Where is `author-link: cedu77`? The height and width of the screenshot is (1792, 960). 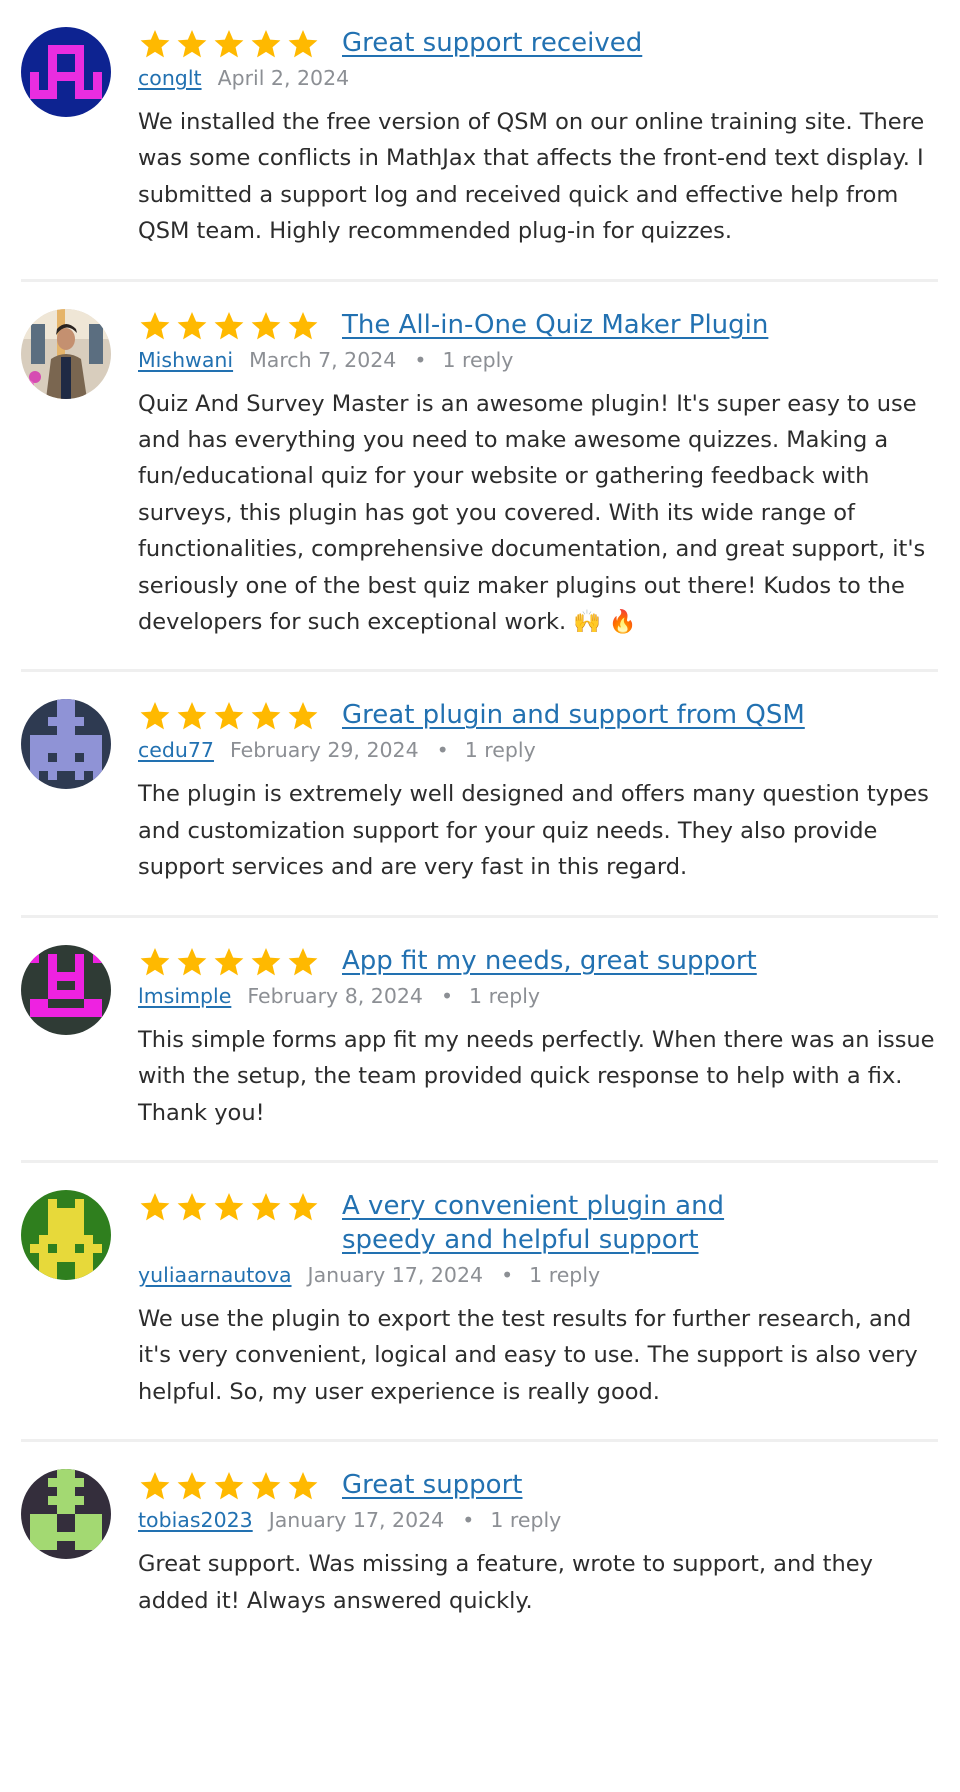
author-link: cedu77 is located at coordinates (176, 750).